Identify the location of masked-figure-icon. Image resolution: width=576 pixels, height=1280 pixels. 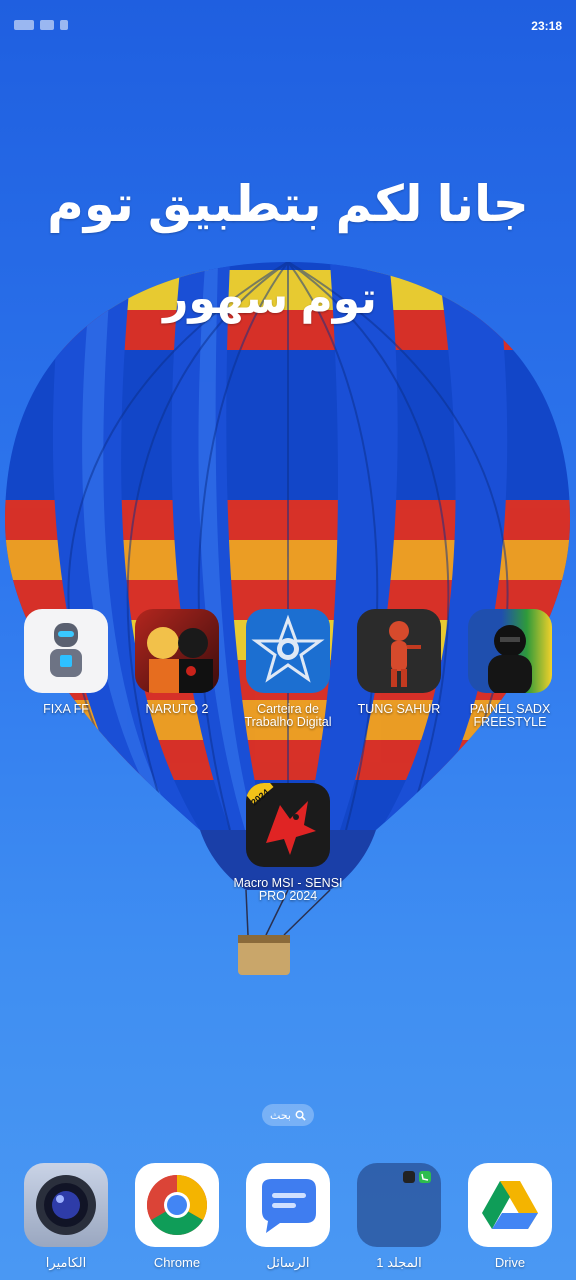
(510, 651).